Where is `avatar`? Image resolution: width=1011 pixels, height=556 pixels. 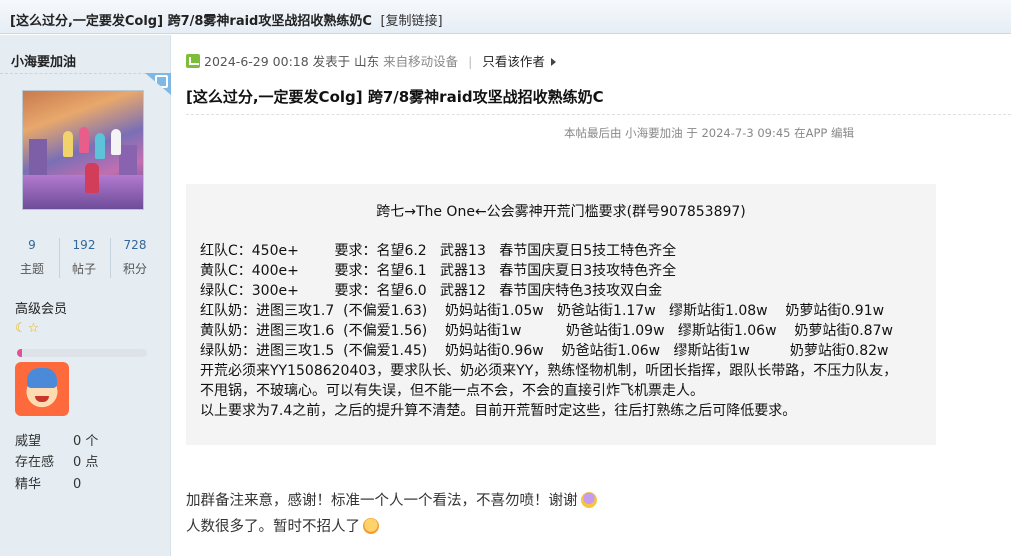 avatar is located at coordinates (83, 150).